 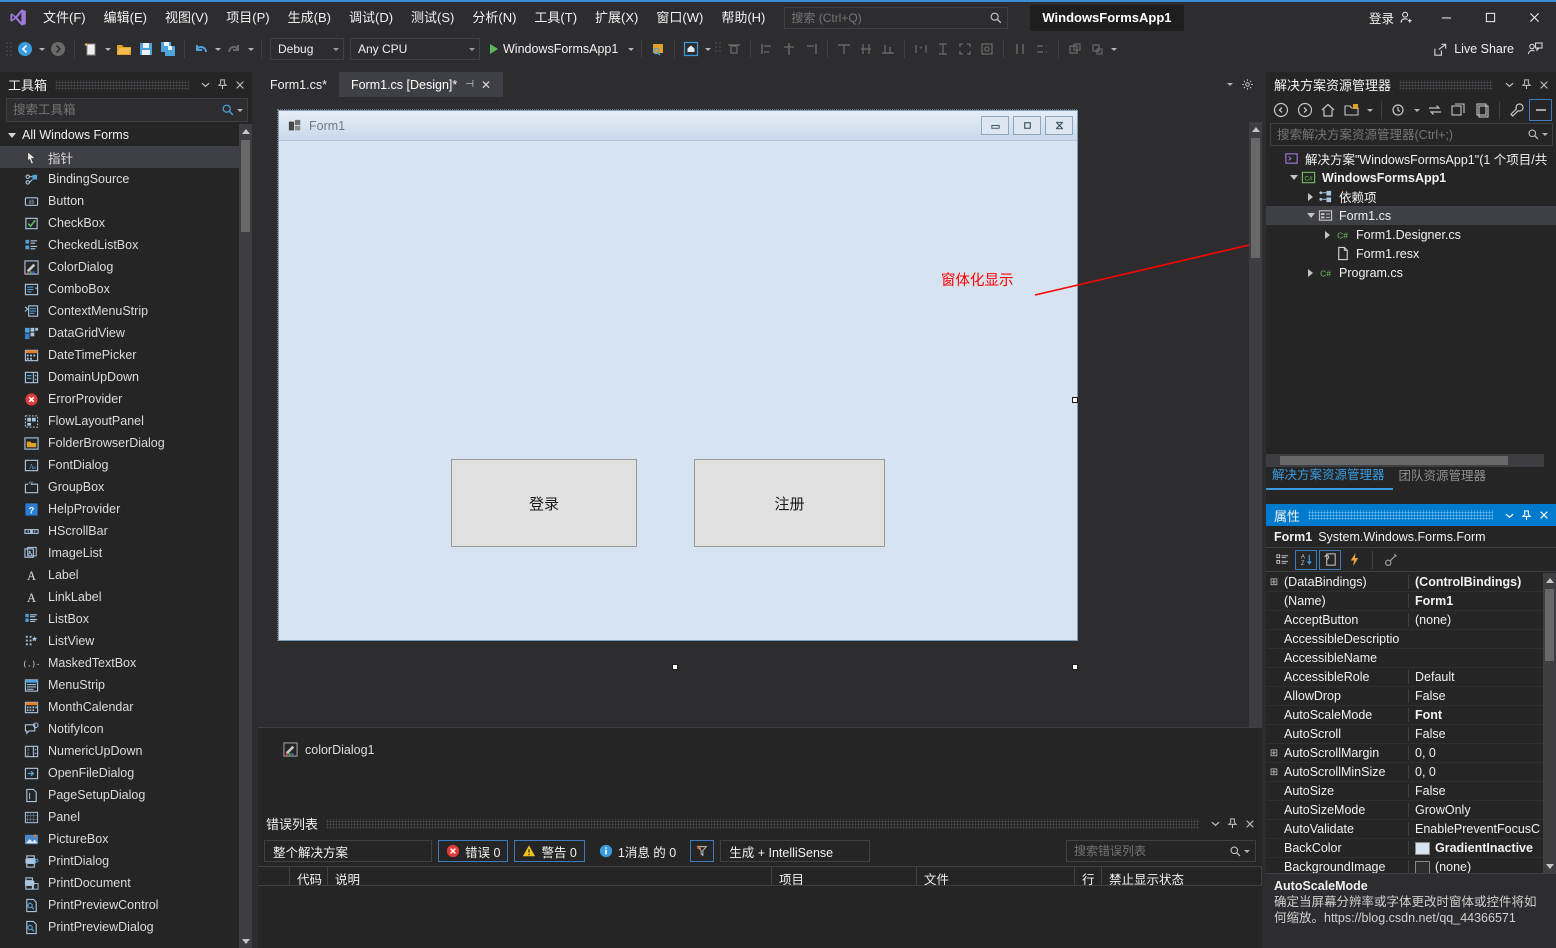 I want to click on window-close-button, so click(x=1534, y=17).